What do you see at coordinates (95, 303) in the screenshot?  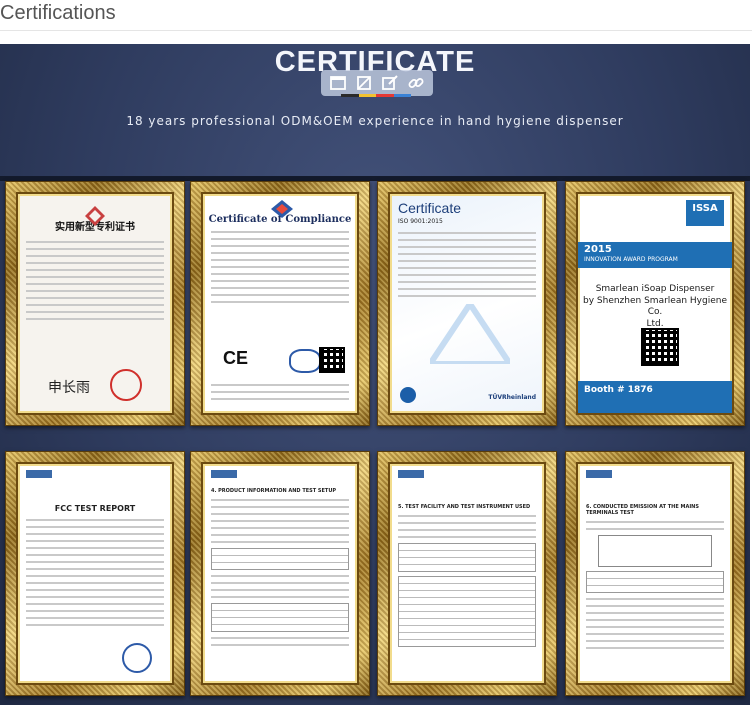 I see `certificate-utility-patent: 实用新型专利证书 申长雨` at bounding box center [95, 303].